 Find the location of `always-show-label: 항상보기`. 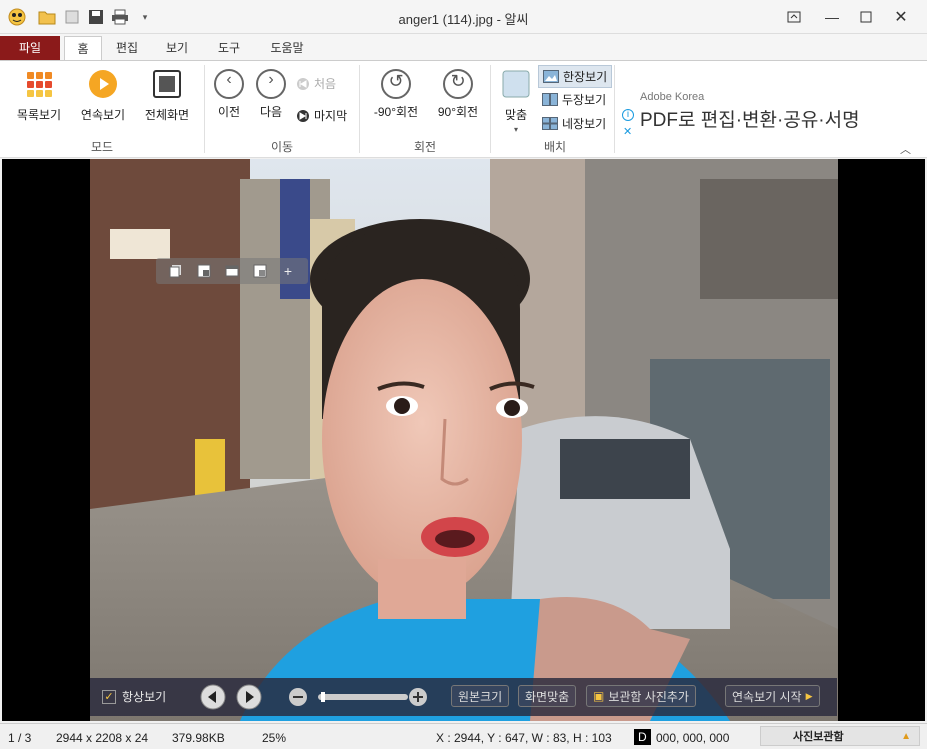

always-show-label: 항상보기 is located at coordinates (144, 697).